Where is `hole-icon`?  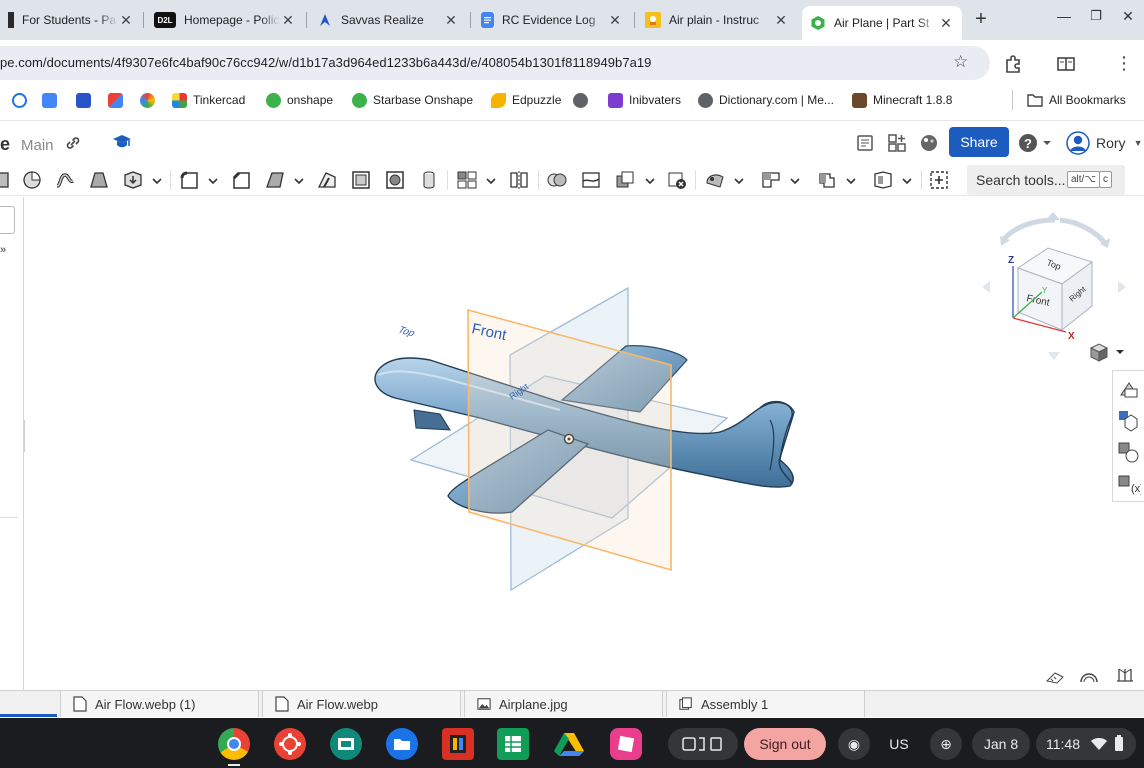
hole-icon is located at coordinates (395, 180).